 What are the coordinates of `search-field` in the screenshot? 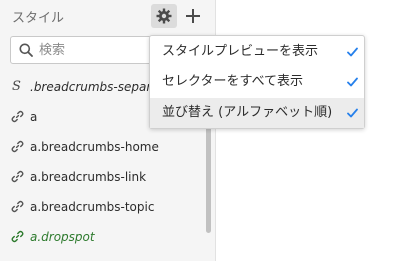 It's located at (85, 50).